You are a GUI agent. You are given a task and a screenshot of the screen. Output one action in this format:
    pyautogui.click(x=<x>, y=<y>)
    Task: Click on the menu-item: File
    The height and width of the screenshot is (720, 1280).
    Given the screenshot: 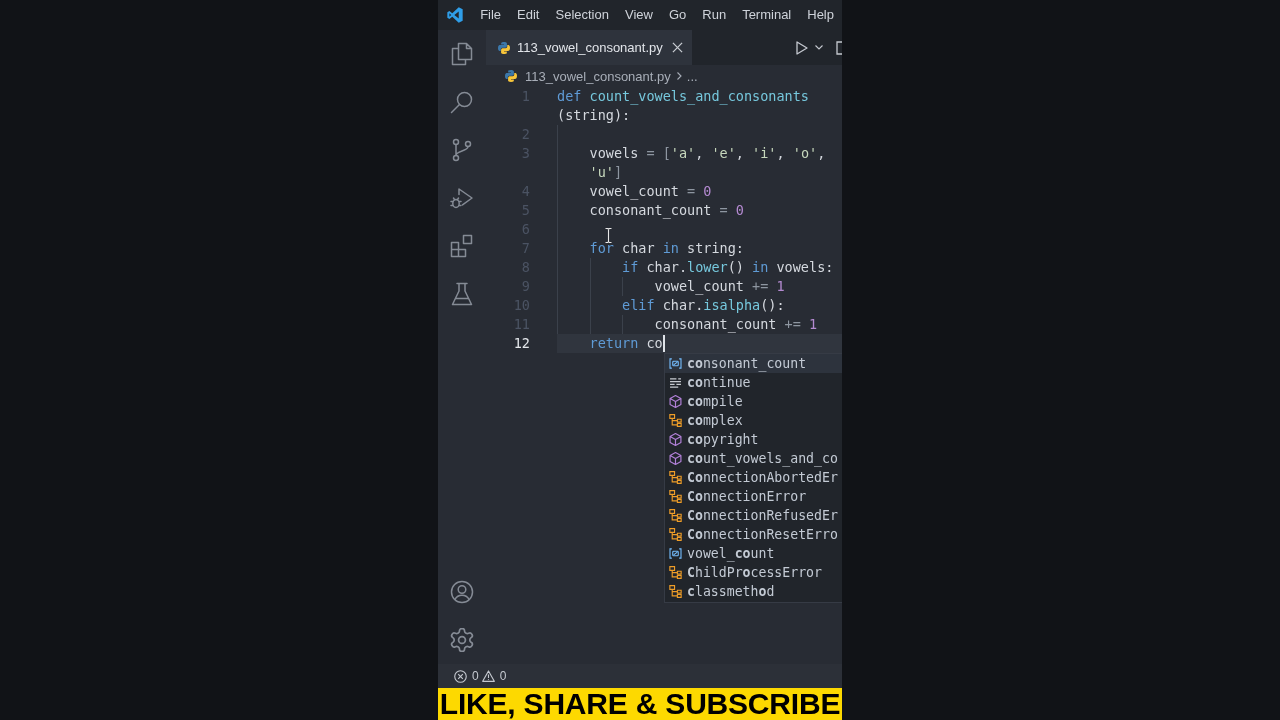 What is the action you would take?
    pyautogui.click(x=491, y=15)
    